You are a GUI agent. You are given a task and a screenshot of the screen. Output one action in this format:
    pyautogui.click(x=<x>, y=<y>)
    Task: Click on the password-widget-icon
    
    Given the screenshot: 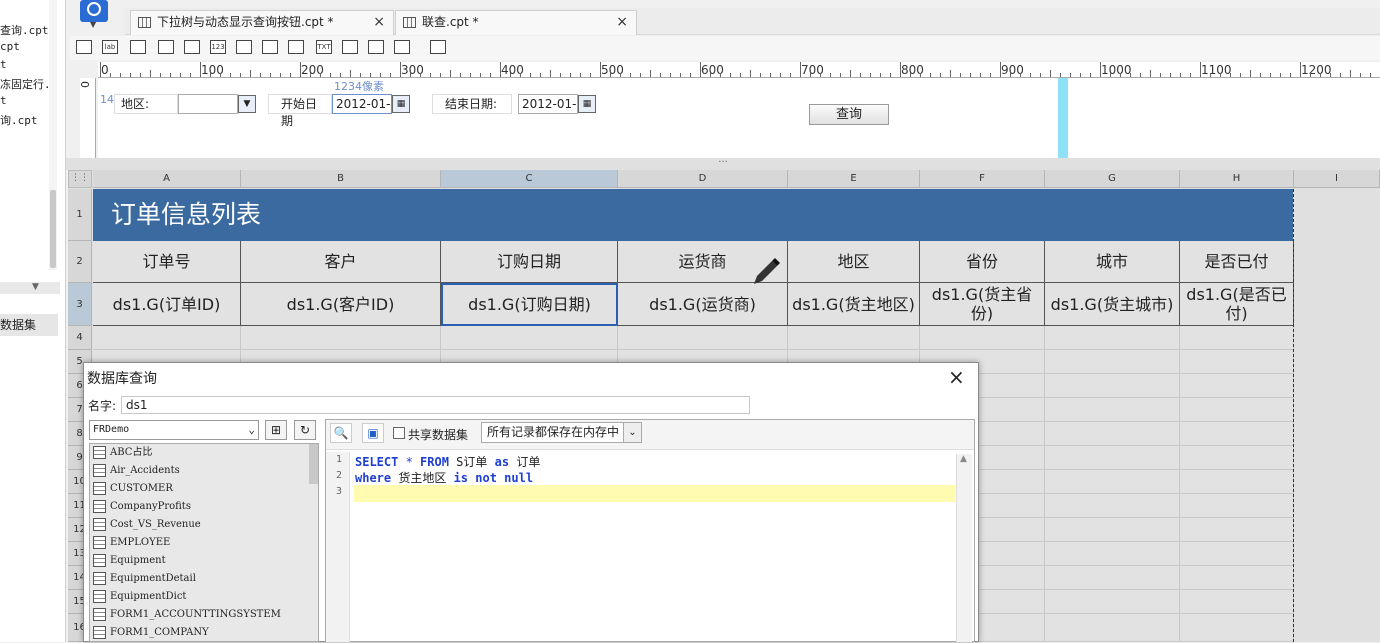 What is the action you would take?
    pyautogui.click(x=350, y=47)
    